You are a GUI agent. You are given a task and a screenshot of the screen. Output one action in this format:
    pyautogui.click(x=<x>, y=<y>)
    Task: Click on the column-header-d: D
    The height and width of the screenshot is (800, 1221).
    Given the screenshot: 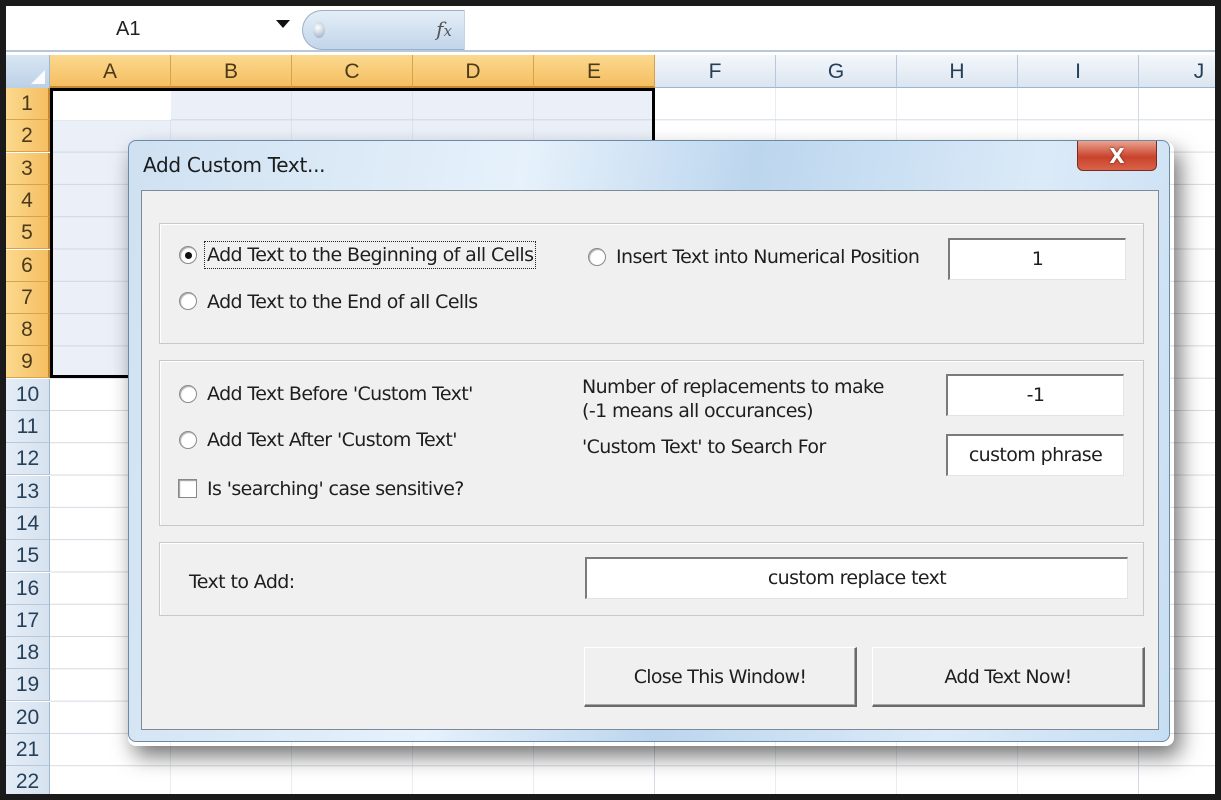 What is the action you would take?
    pyautogui.click(x=473, y=71)
    